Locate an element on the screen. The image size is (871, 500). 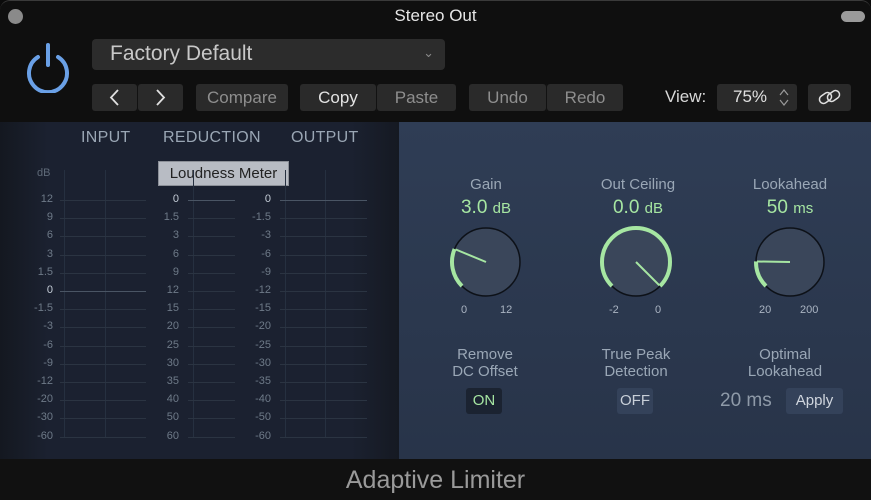
output-scale-label: -1.5 is located at coordinates (261, 217).